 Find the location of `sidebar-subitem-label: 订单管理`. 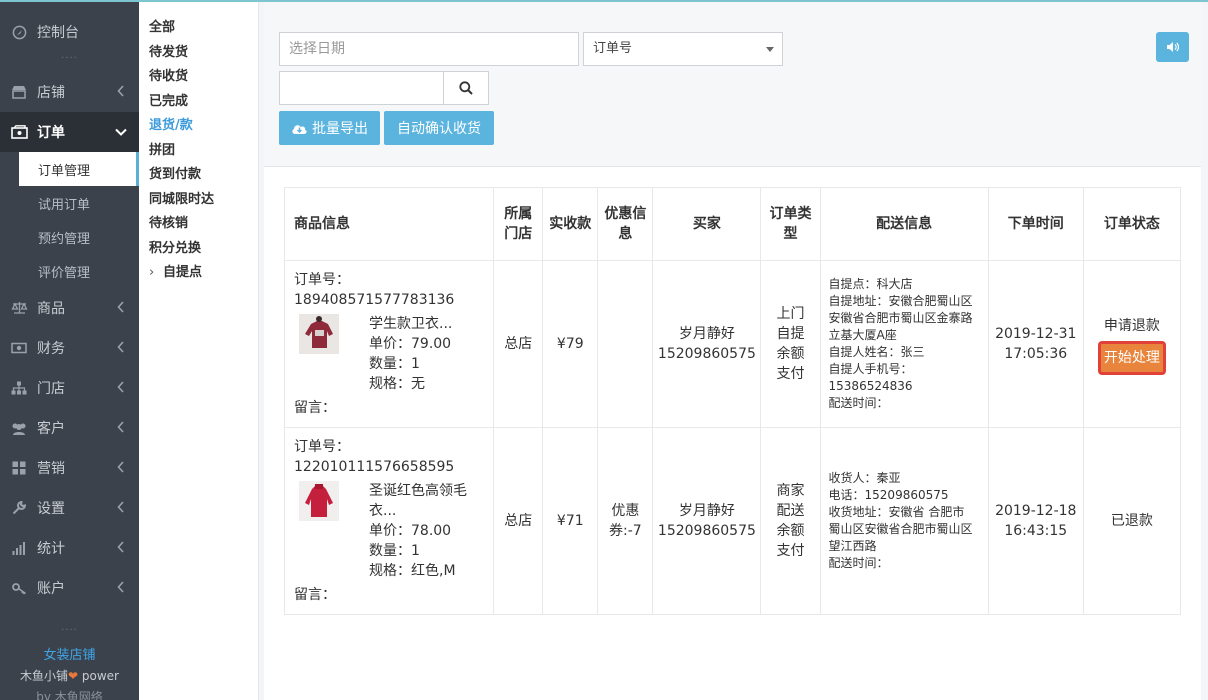

sidebar-subitem-label: 订单管理 is located at coordinates (64, 171).